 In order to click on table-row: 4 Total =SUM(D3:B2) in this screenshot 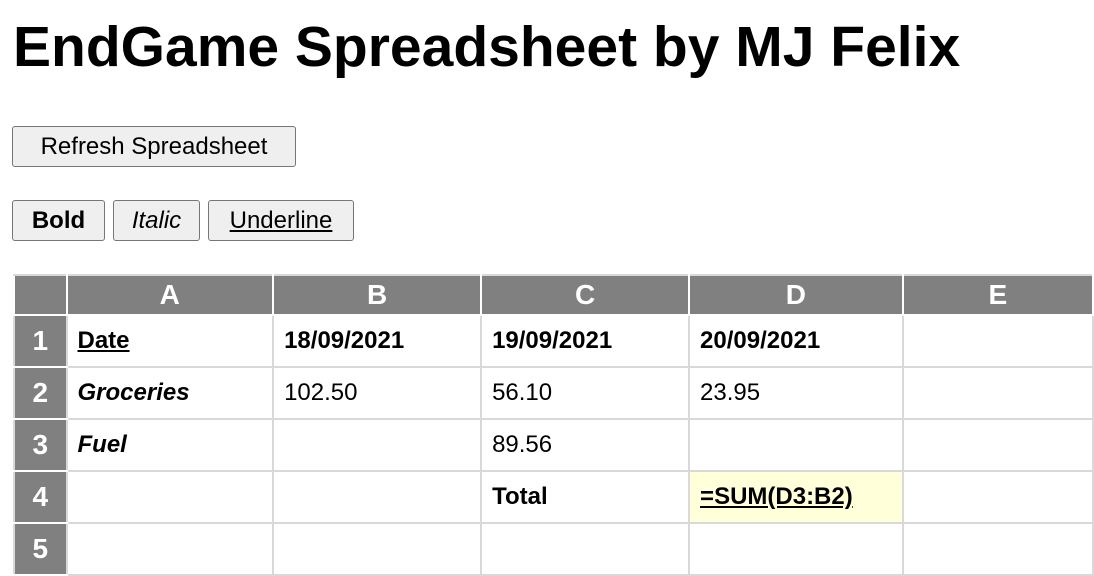, I will do `click(553, 497)`.